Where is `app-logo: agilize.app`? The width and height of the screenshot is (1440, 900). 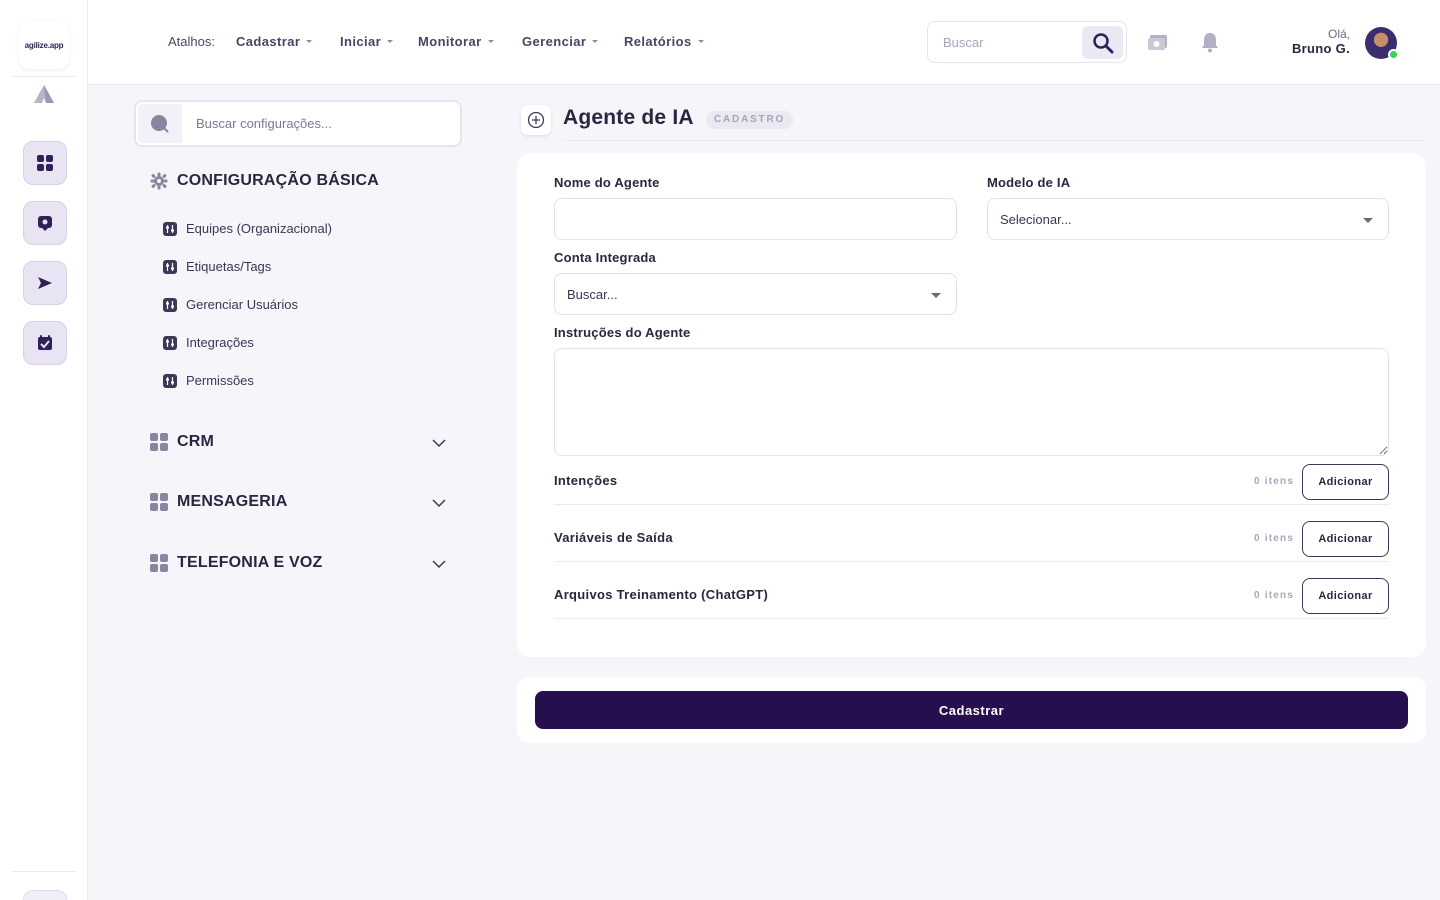 app-logo: agilize.app is located at coordinates (44, 45).